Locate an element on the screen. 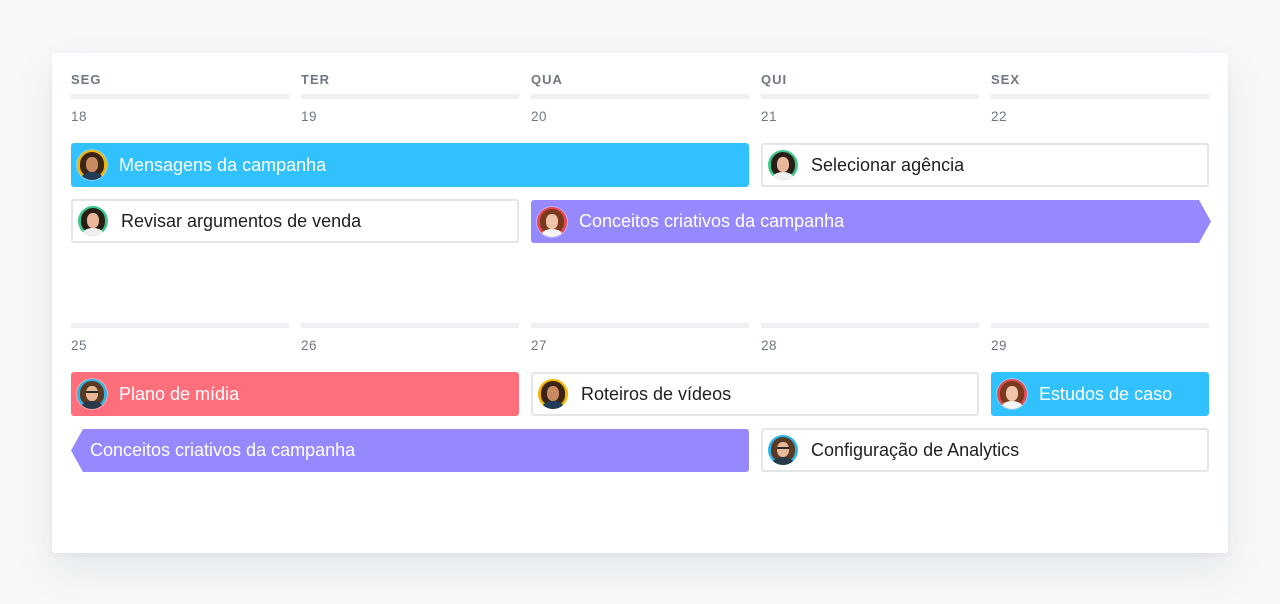 This screenshot has height=604, width=1280. task-revisar-argumentos-de-venda: Revisar argumentos de venda is located at coordinates (295, 221).